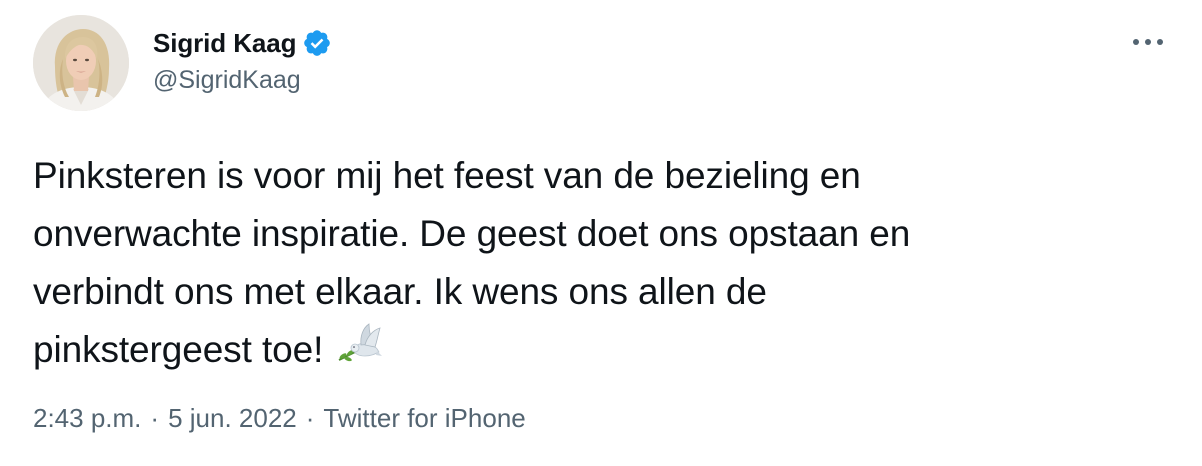  I want to click on dove-icon, so click(358, 345).